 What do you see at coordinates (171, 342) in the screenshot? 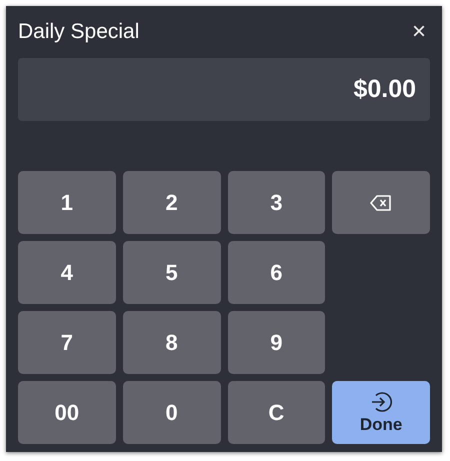
I see `keypad-key: 8` at bounding box center [171, 342].